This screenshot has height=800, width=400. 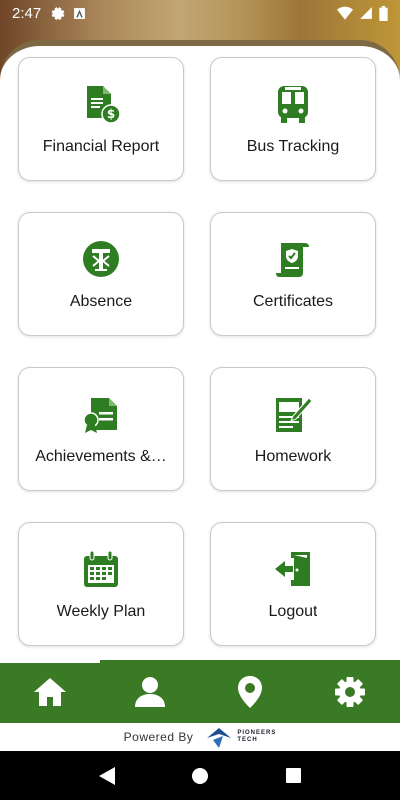 I want to click on home-icon, so click(x=50, y=691).